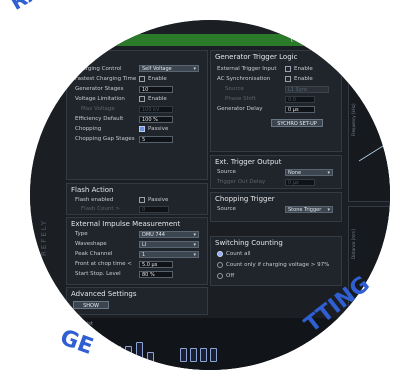  I want to click on max-voltage-input: 100 kV, so click(156, 109).